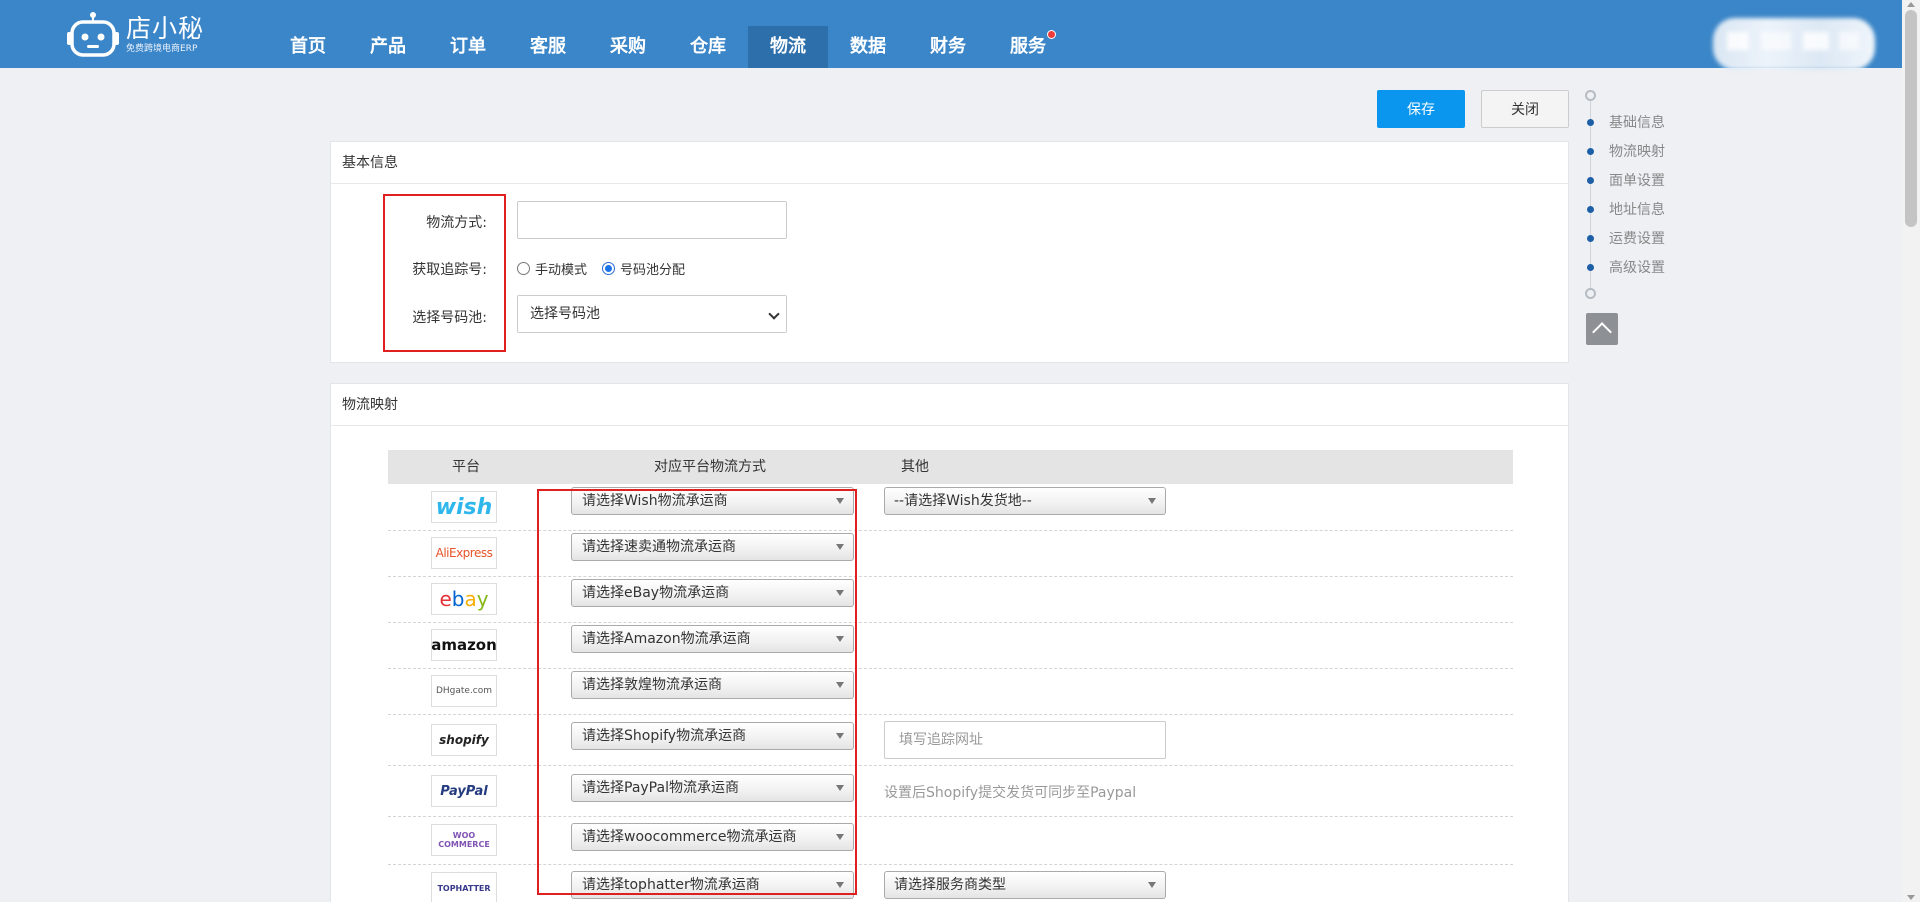 The image size is (1920, 902). What do you see at coordinates (1637, 239) in the screenshot?
I see `anchor-label: 运费设置` at bounding box center [1637, 239].